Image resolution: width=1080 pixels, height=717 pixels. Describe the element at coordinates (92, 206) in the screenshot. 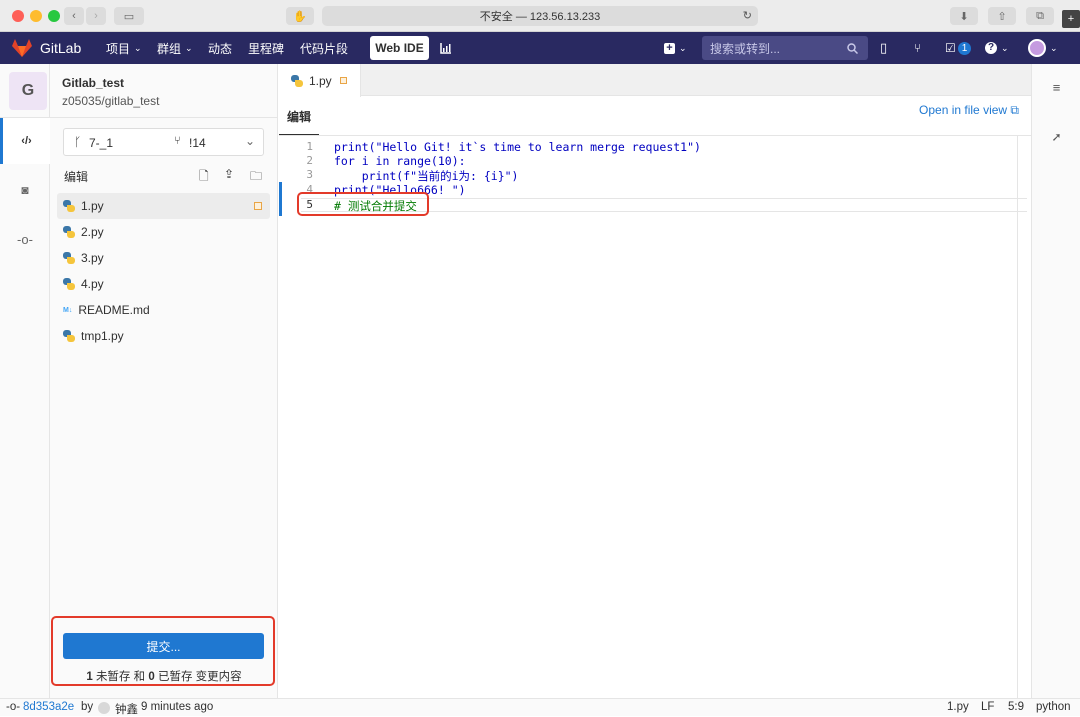

I see `file-name: 1.py` at that location.